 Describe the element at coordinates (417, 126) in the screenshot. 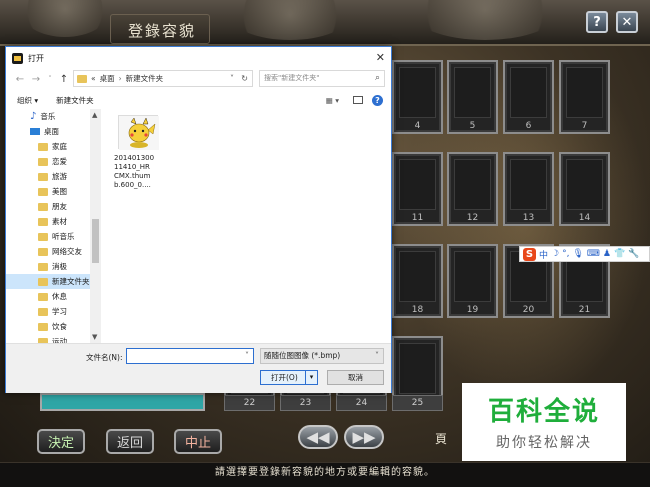

I see `slot-number: 4` at that location.